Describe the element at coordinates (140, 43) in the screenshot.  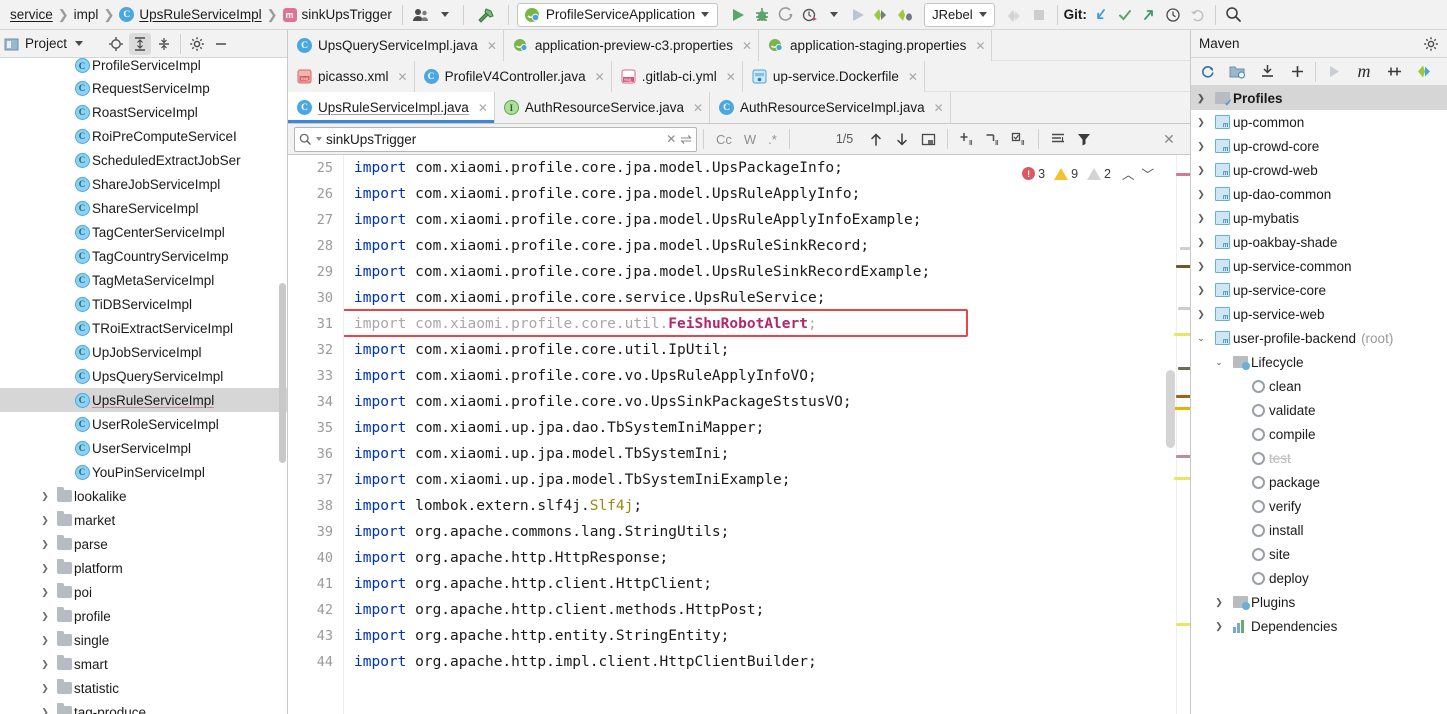
I see `expand-all-icon` at that location.